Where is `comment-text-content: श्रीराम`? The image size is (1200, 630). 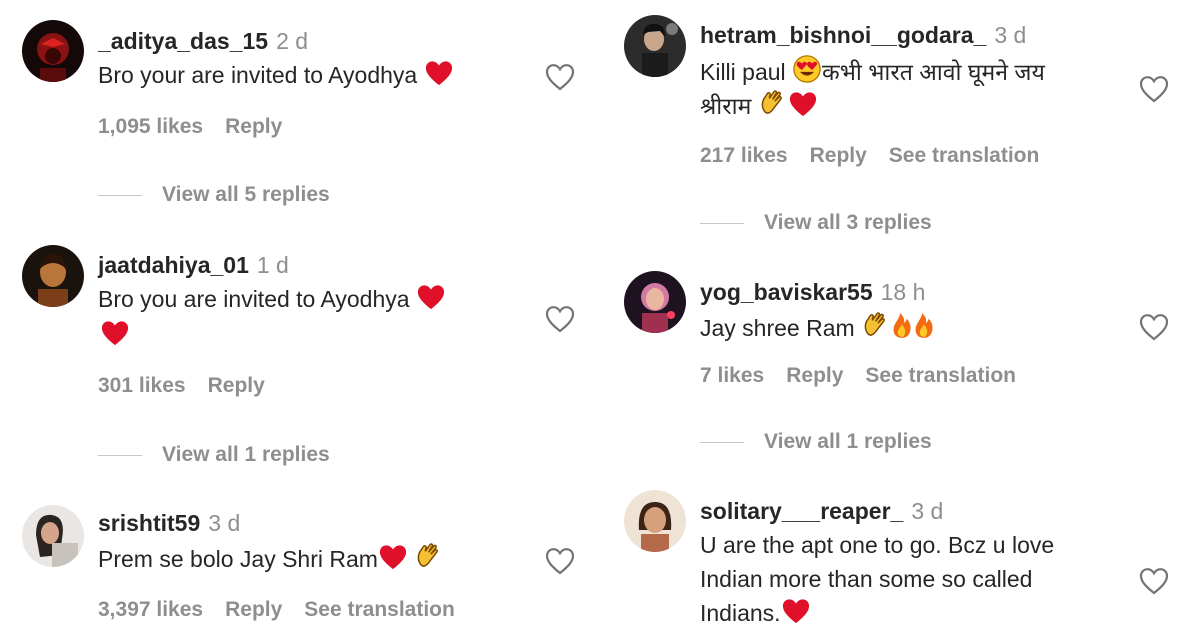 comment-text-content: श्रीराम is located at coordinates (726, 106).